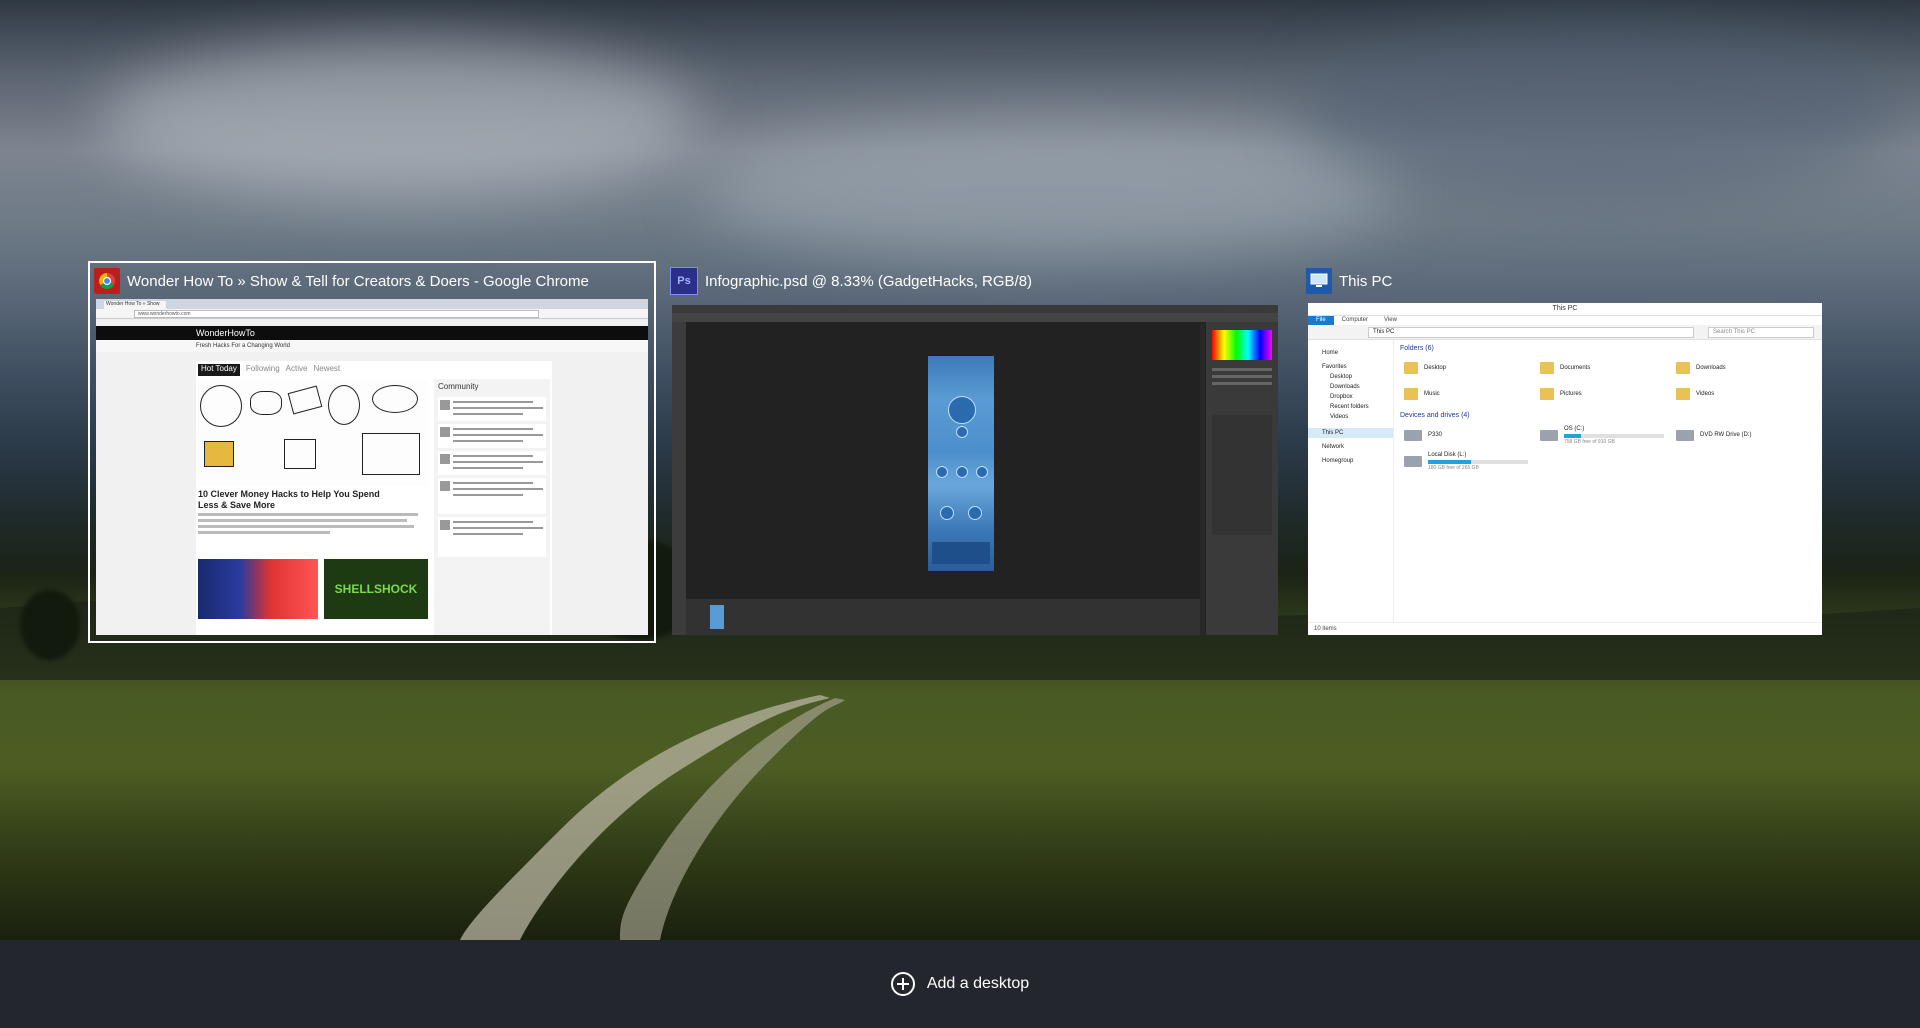 This screenshot has width=1920, height=1028. What do you see at coordinates (1464, 368) in the screenshot?
I see `folder-item: Desktop` at bounding box center [1464, 368].